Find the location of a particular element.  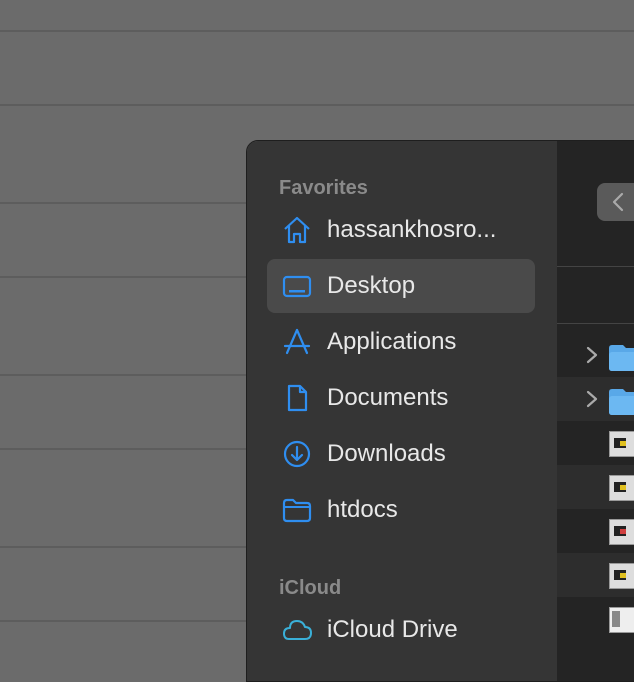

file-list-area is located at coordinates (595, 411).